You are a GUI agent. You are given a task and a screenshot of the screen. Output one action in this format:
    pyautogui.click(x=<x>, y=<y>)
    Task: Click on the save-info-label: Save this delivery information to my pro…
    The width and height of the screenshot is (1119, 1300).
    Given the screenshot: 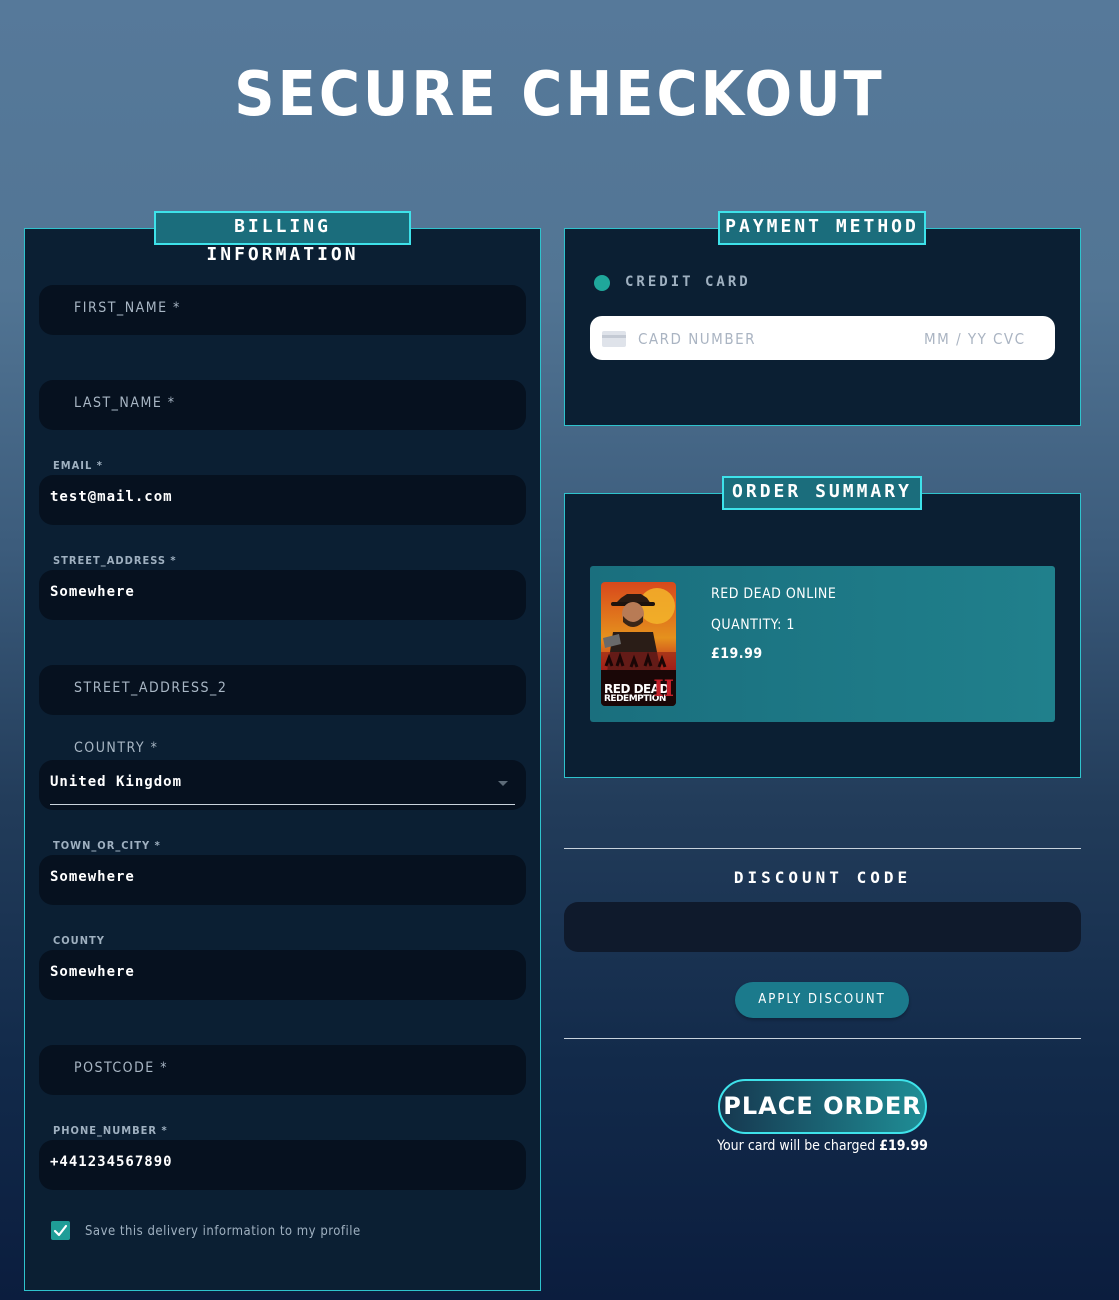 What is the action you would take?
    pyautogui.click(x=223, y=1231)
    